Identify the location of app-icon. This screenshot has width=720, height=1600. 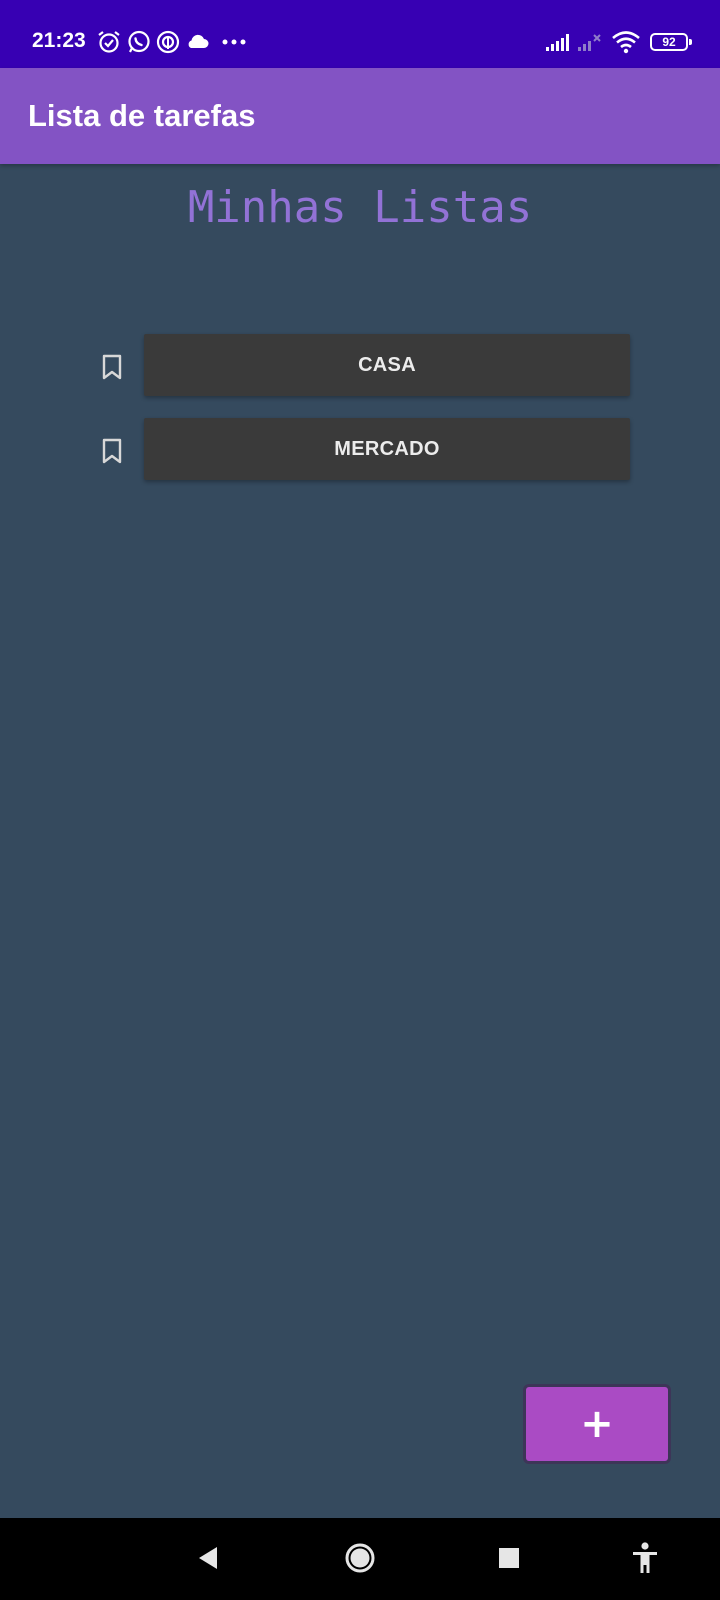
(168, 42).